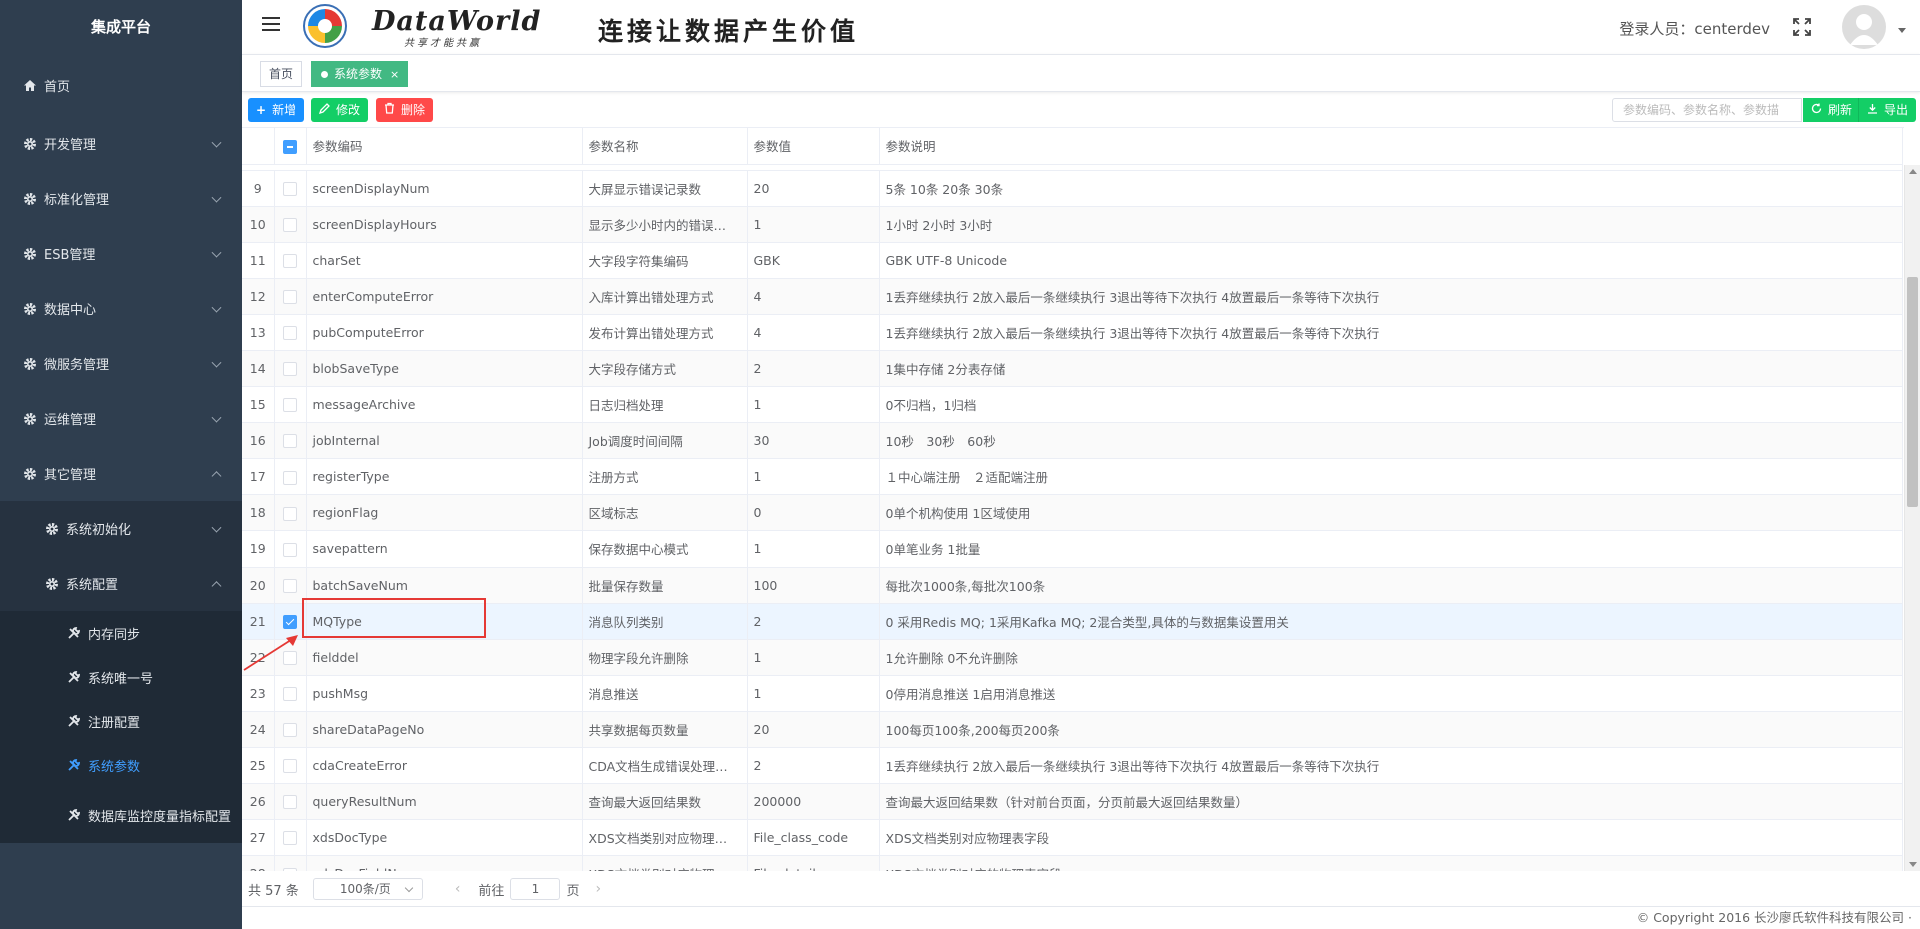  Describe the element at coordinates (1072, 657) in the screenshot. I see `table-row: 22 fielddel 物理字段允许删除 1 1允许删除 0不允许删除` at that location.